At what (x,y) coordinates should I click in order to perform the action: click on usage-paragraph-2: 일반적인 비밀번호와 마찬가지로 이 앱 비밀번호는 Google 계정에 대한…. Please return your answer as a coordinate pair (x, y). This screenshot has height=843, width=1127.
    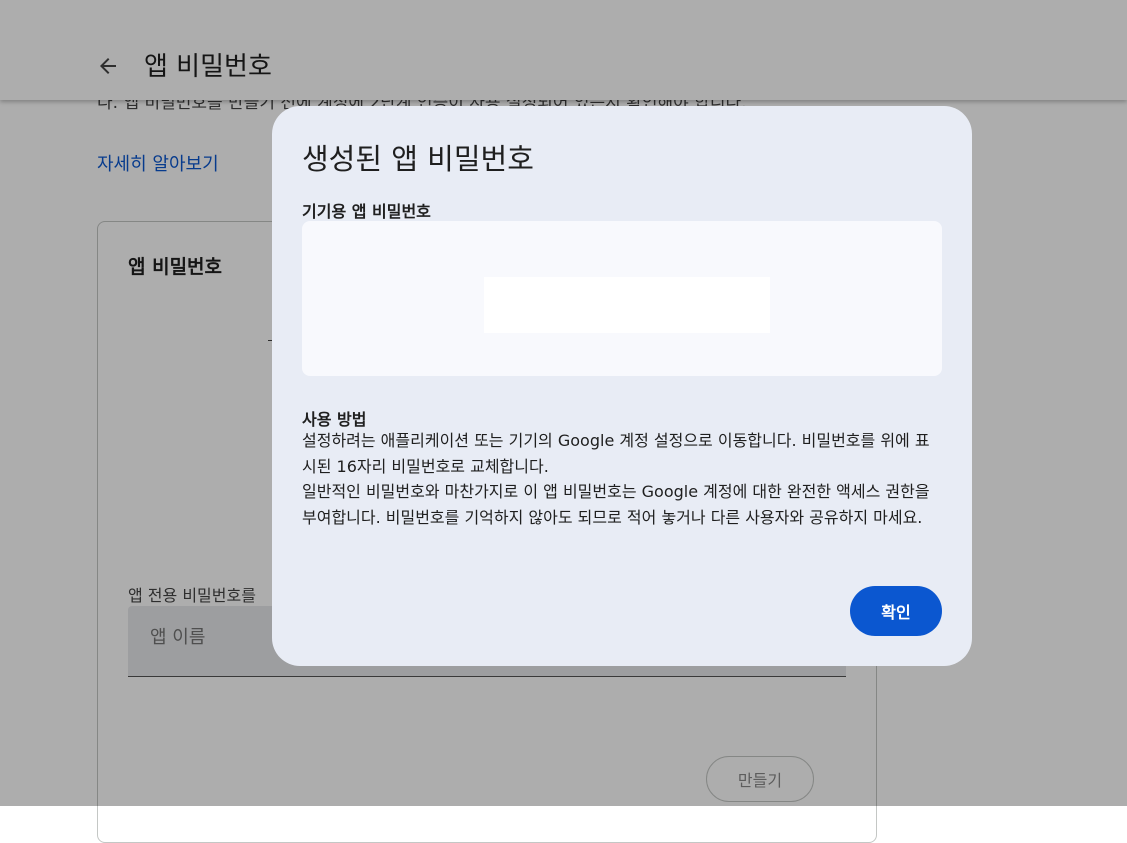
    Looking at the image, I should click on (616, 504).